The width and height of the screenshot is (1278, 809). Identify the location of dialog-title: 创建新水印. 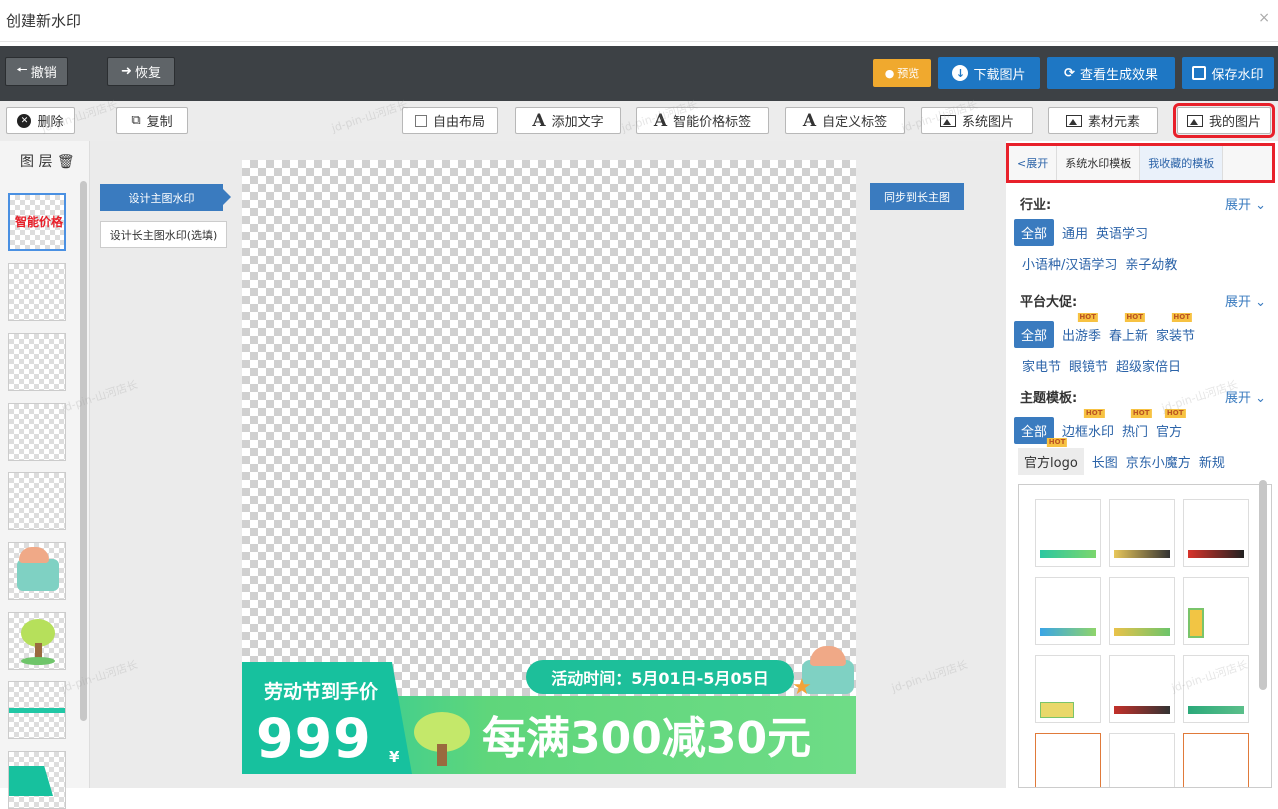
(44, 21).